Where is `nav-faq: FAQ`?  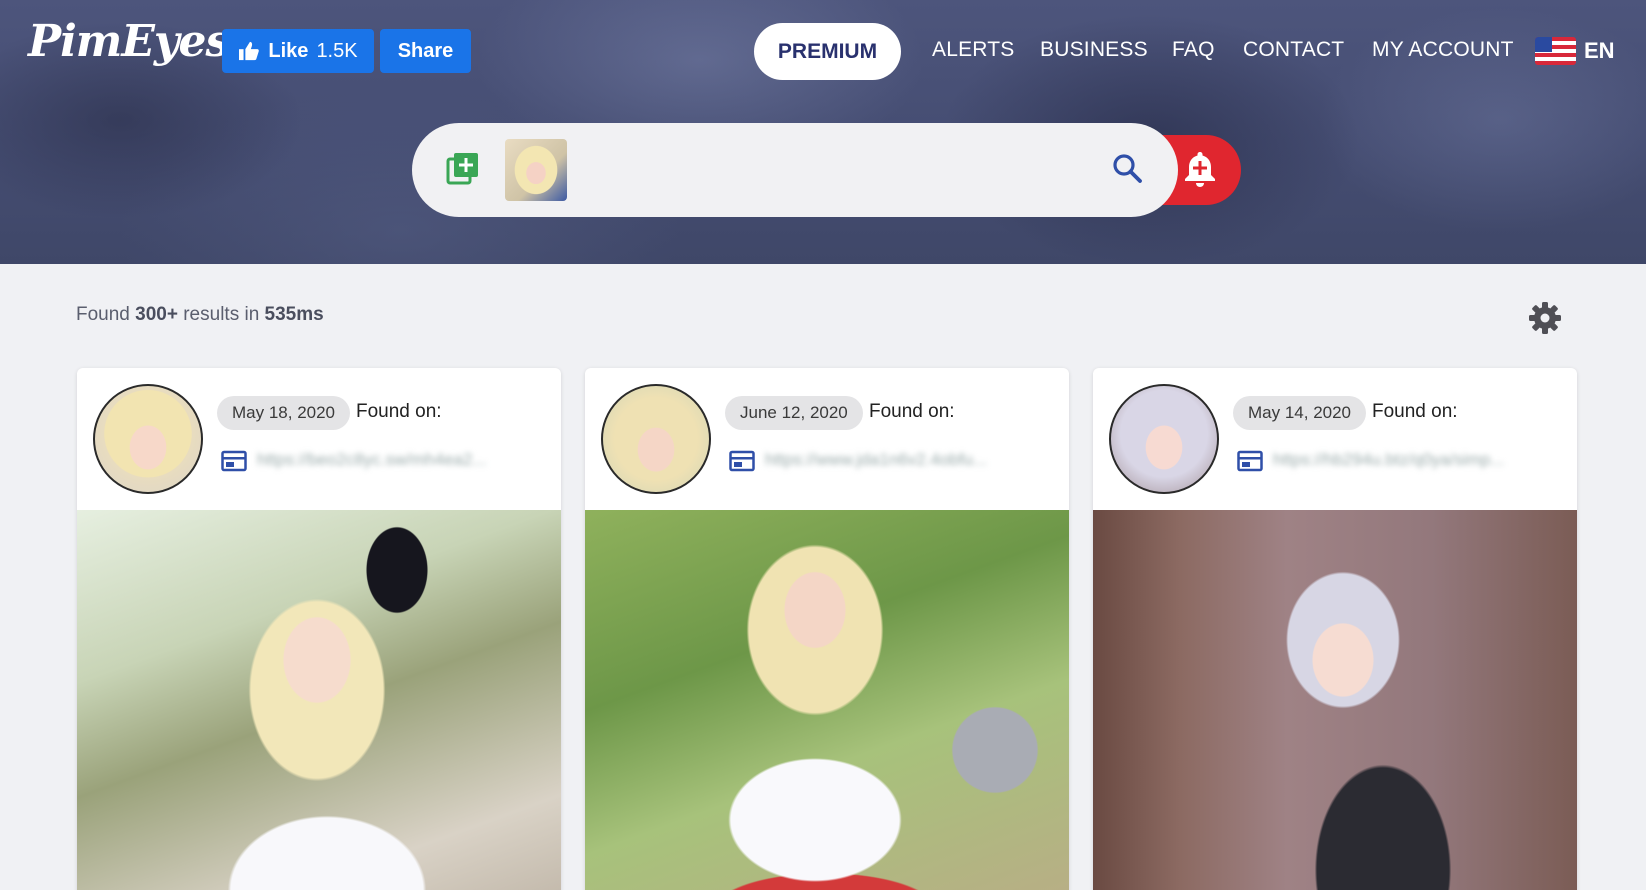
nav-faq: FAQ is located at coordinates (1193, 50).